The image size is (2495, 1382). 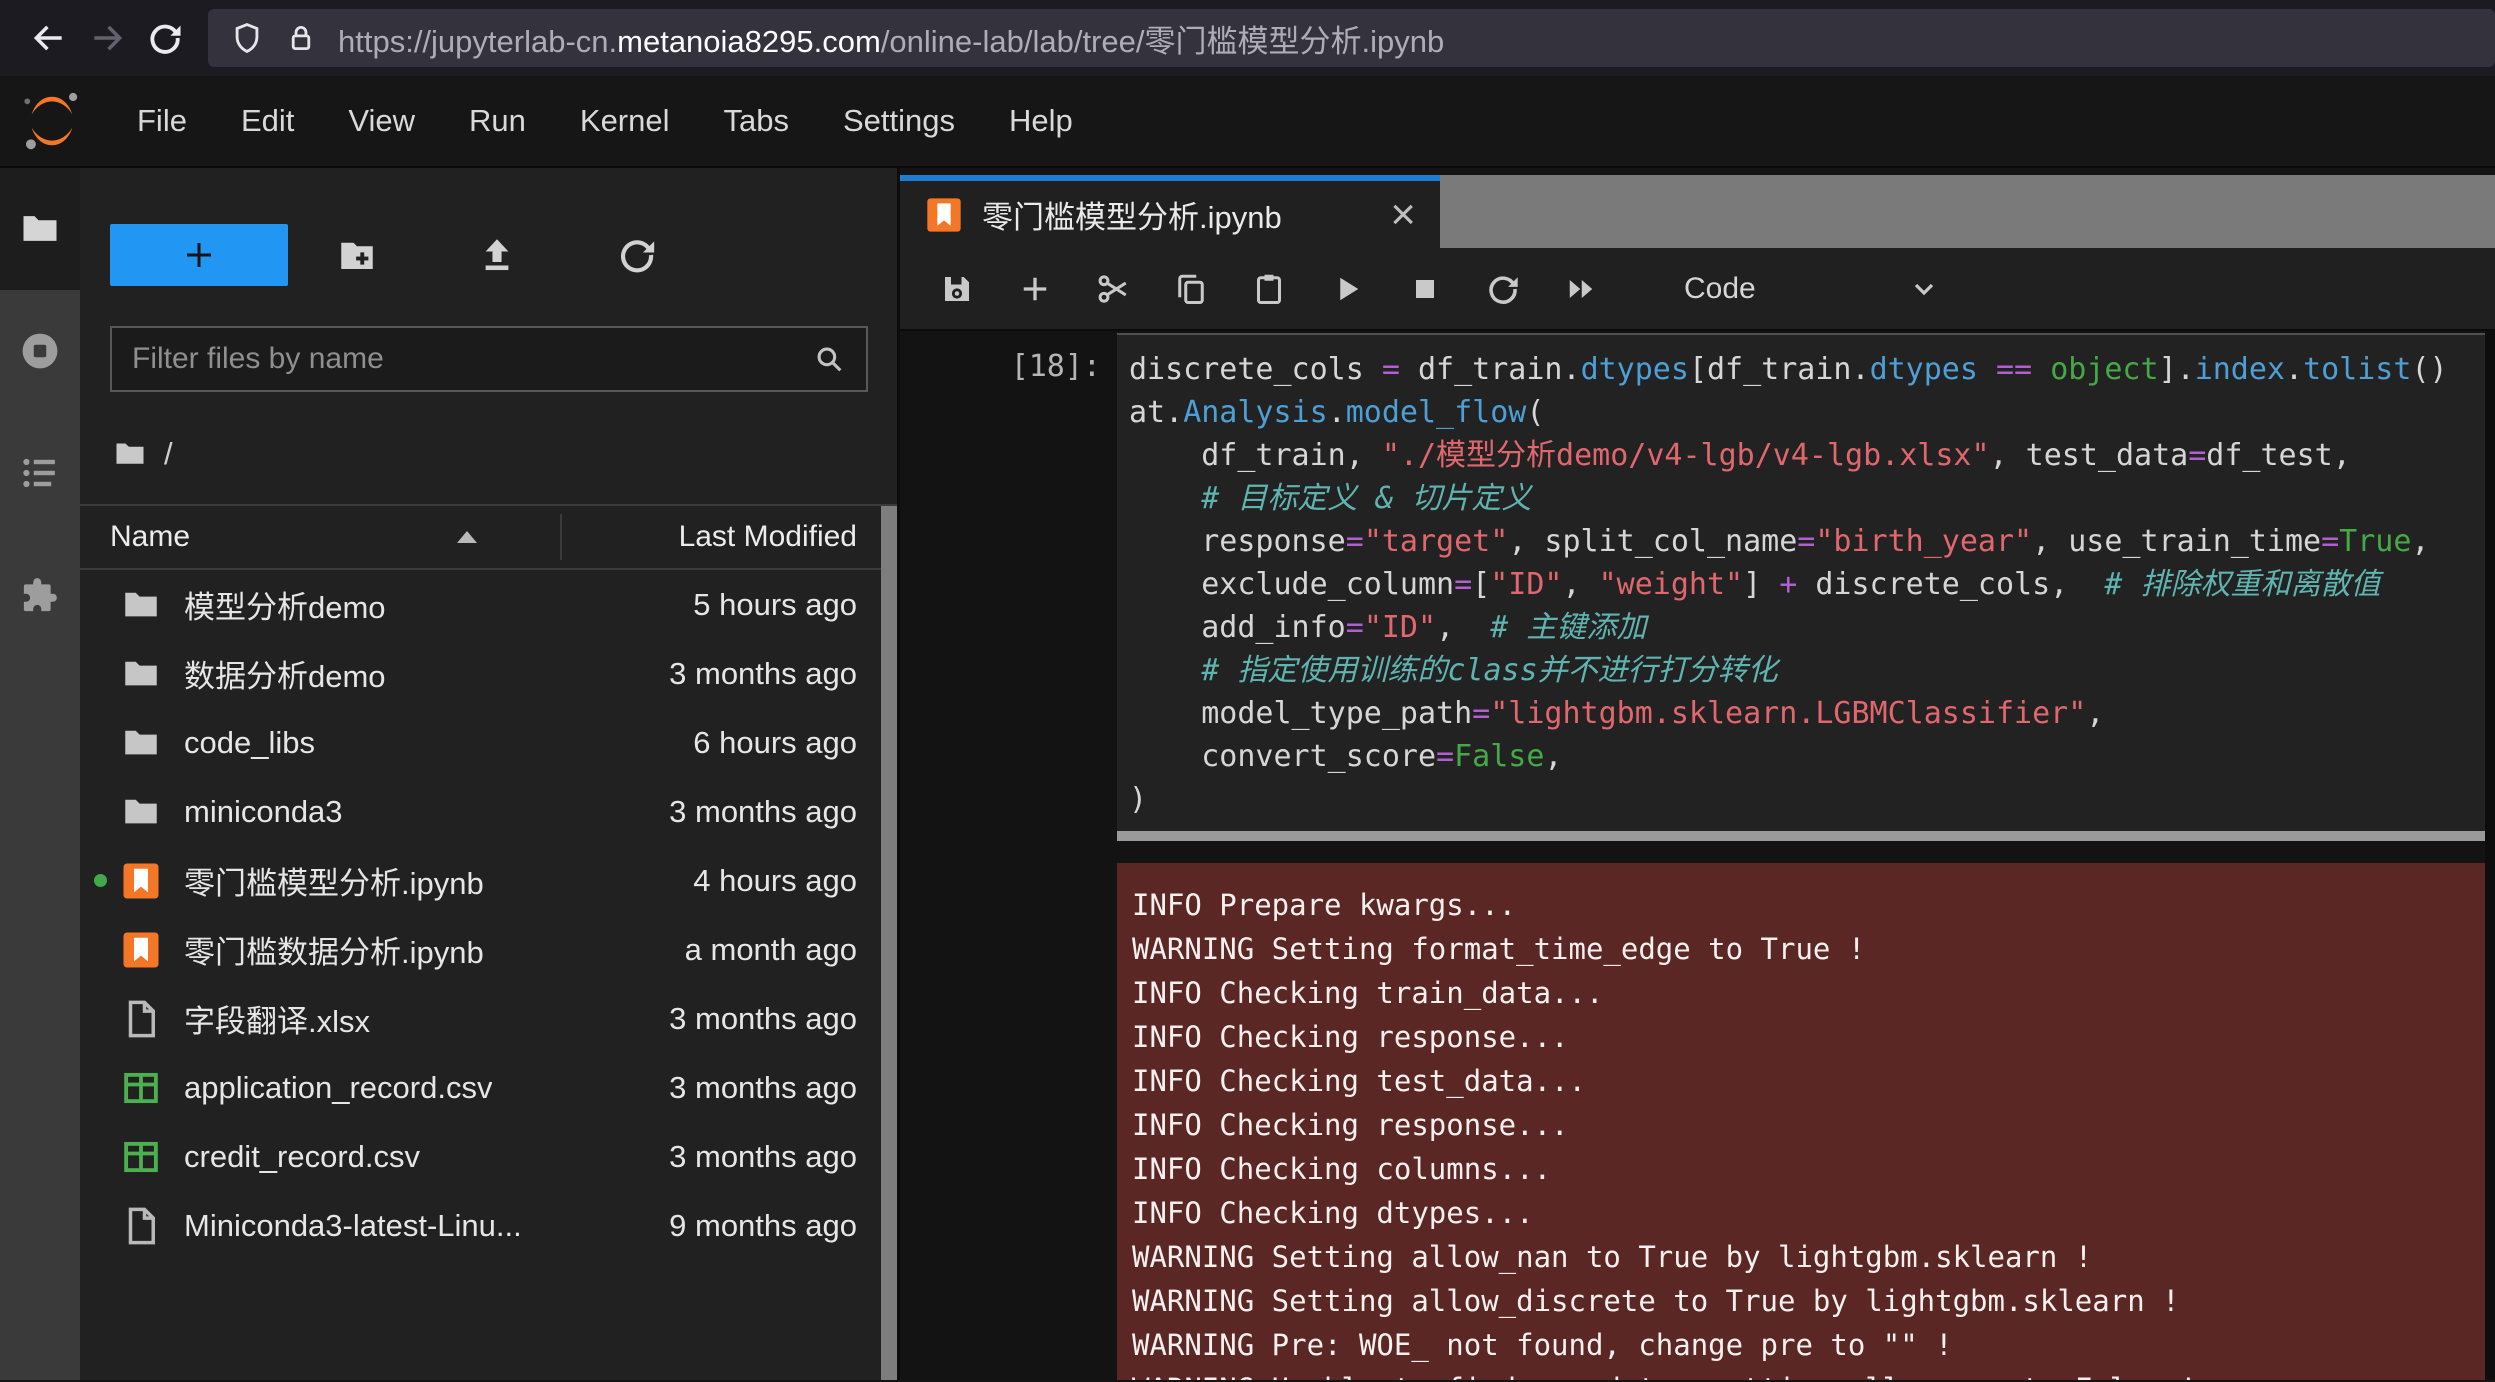 What do you see at coordinates (107, 38) in the screenshot?
I see `forward-icon` at bounding box center [107, 38].